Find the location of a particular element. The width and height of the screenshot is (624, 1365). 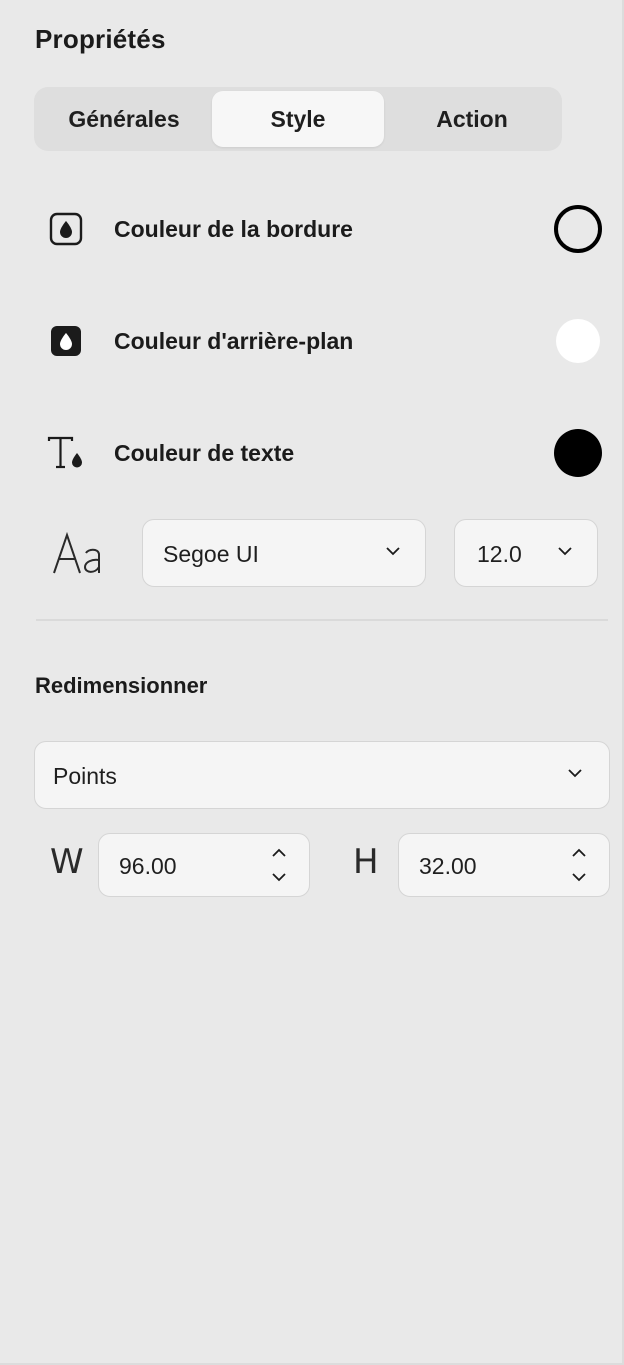

border-color-row: Couleur de la bordure is located at coordinates (312, 229).